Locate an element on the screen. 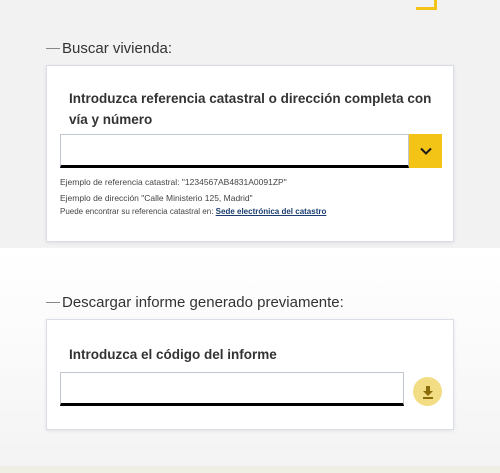 The width and height of the screenshot is (500, 473). download-prompt: Introduzca el código del informe is located at coordinates (173, 354).